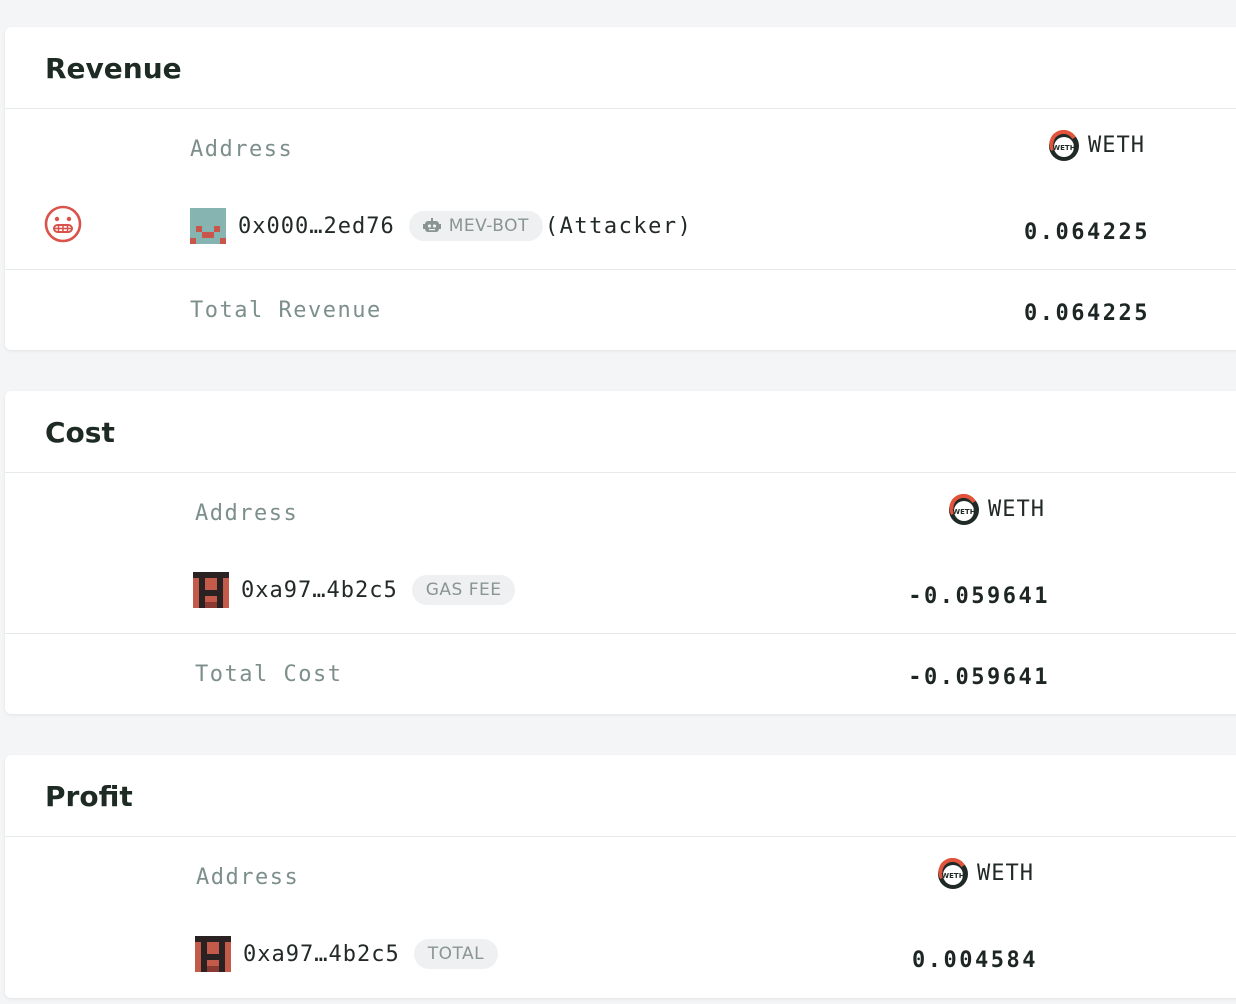 This screenshot has width=1236, height=1004. Describe the element at coordinates (113, 68) in the screenshot. I see `revenue-title: Revenue` at that location.